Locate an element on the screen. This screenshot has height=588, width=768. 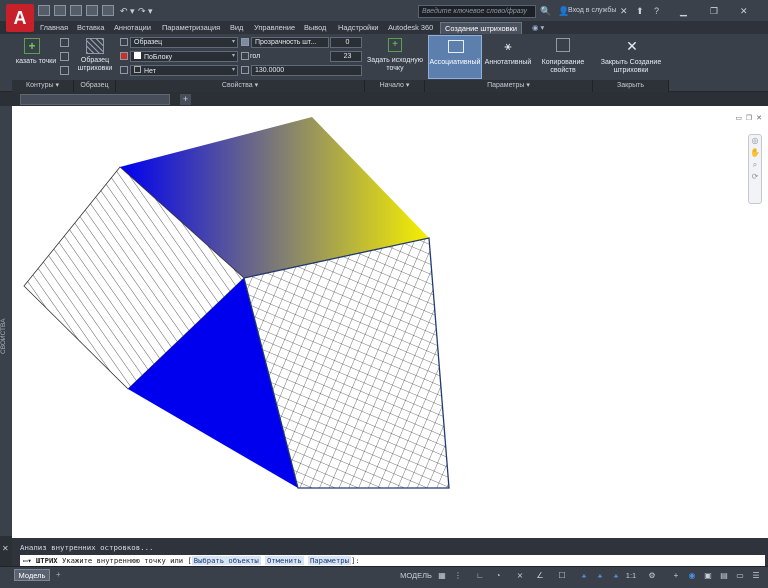
viewport-minimize-icon: ▭ is located at coordinates (738, 118).